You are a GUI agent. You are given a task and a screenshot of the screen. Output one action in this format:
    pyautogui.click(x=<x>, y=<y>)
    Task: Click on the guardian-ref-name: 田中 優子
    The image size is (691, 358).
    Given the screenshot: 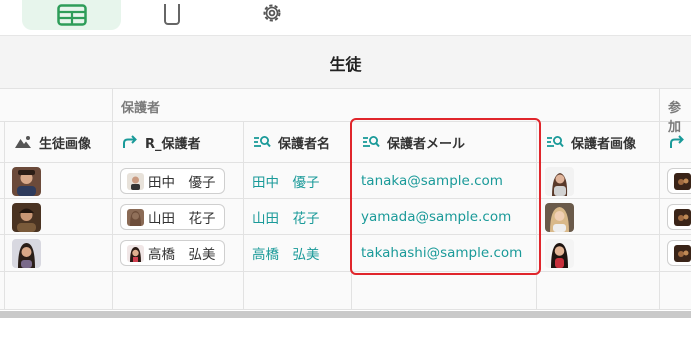 What is the action you would take?
    pyautogui.click(x=182, y=183)
    